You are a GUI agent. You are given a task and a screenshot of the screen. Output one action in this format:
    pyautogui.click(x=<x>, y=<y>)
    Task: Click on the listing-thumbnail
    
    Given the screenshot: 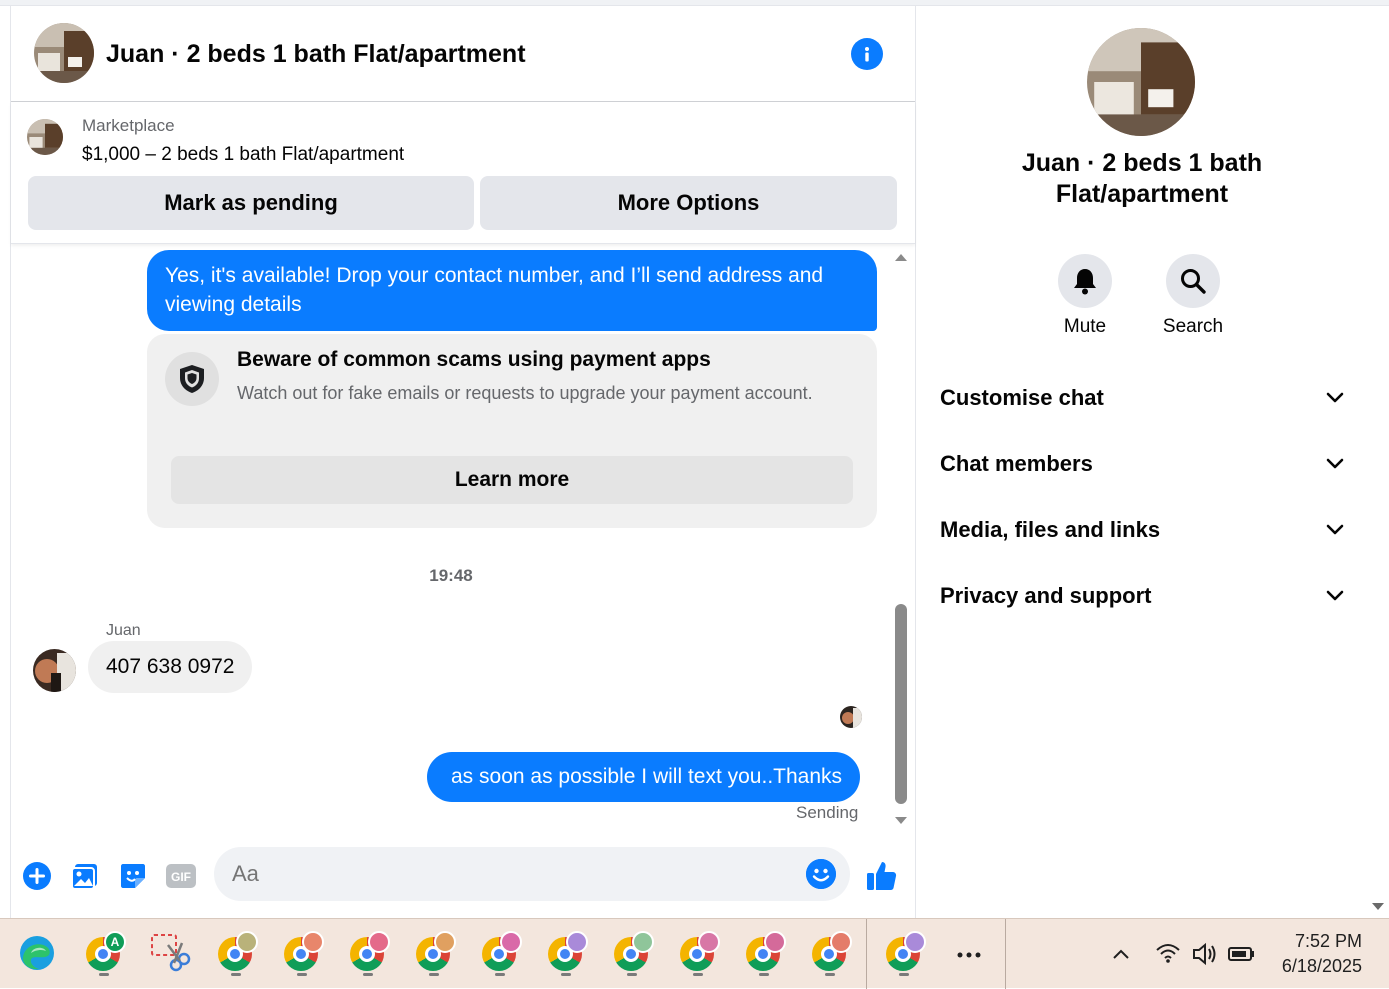 What is the action you would take?
    pyautogui.click(x=45, y=137)
    